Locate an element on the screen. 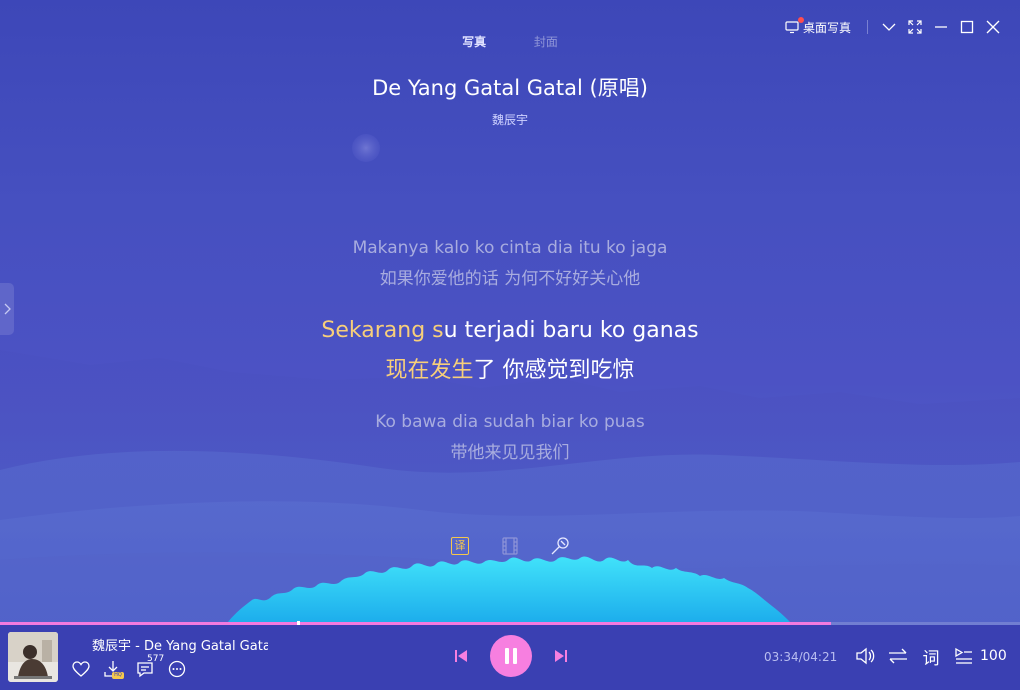 This screenshot has width=1020, height=690. hq-badge: HQ is located at coordinates (118, 675).